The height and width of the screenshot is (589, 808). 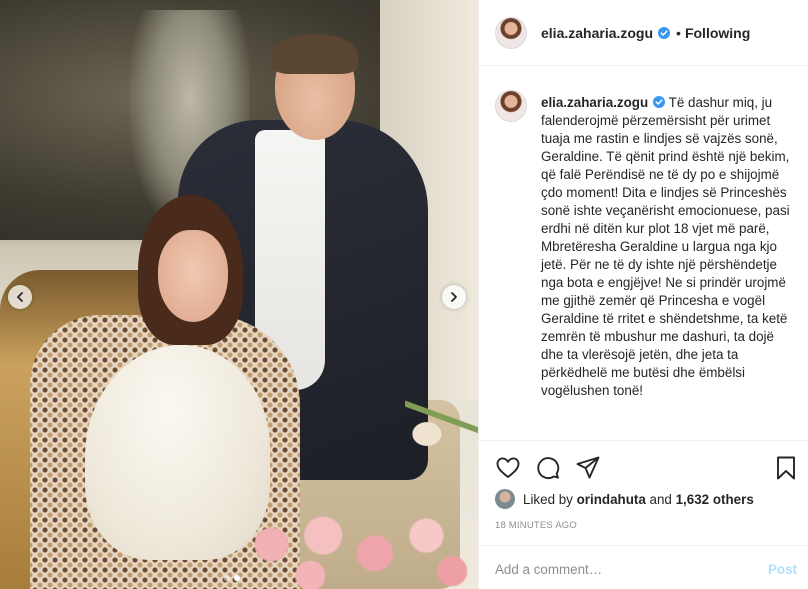 I want to click on carousel-dot, so click(x=227, y=578).